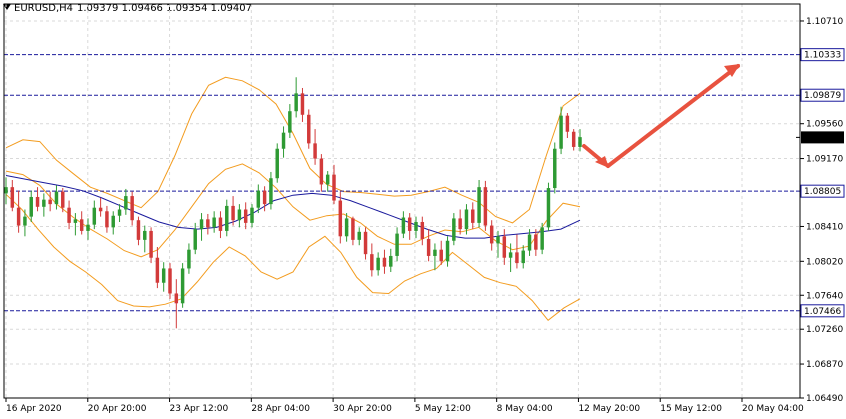  I want to click on x-tick-label: 20 Apr 20:00, so click(117, 409).